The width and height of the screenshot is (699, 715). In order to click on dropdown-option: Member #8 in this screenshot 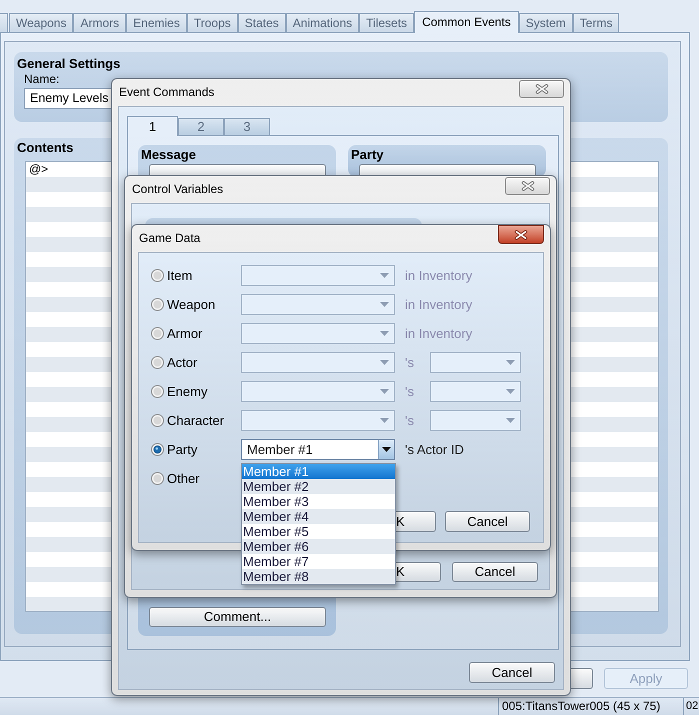, I will do `click(318, 576)`.